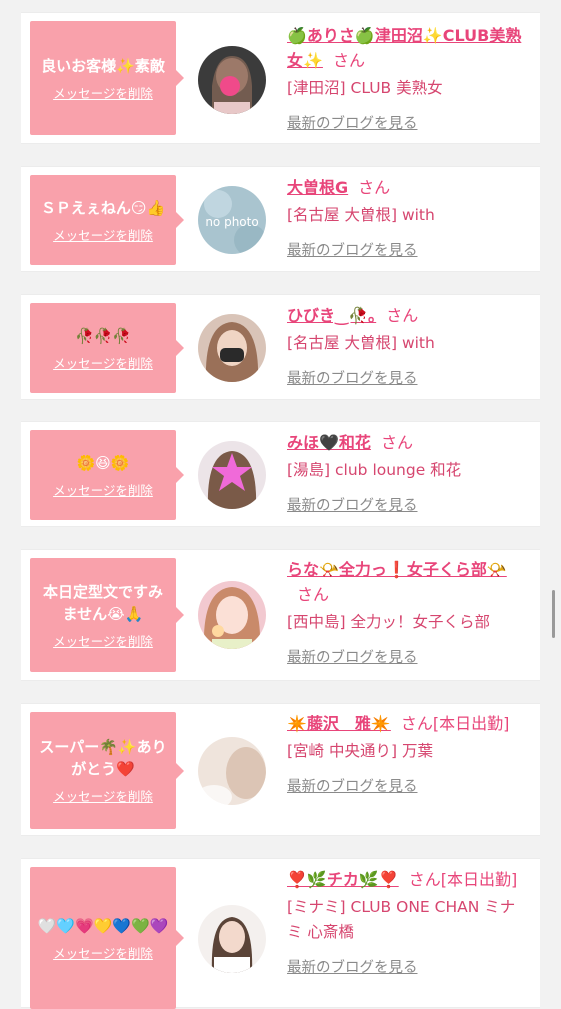 This screenshot has width=561, height=1009. I want to click on scrollbar, so click(553, 614).